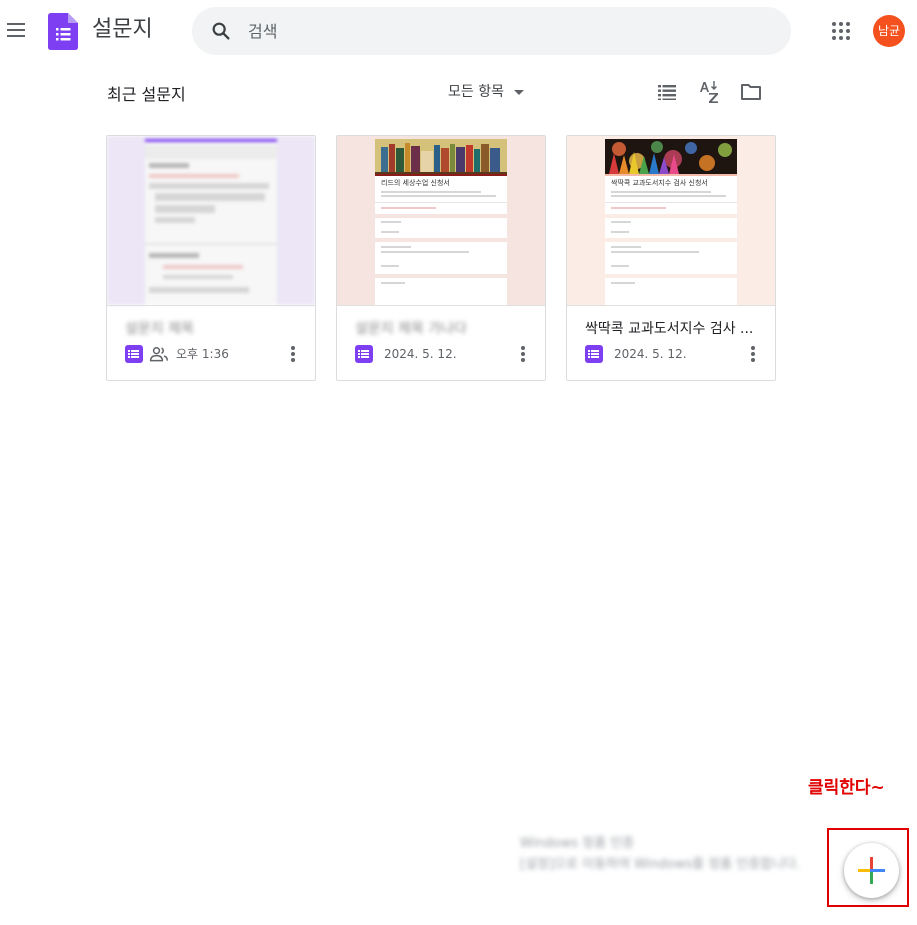  What do you see at coordinates (671, 220) in the screenshot?
I see `form-thumbnail: 싹딱콕 교과도서지수 검사 신청서` at bounding box center [671, 220].